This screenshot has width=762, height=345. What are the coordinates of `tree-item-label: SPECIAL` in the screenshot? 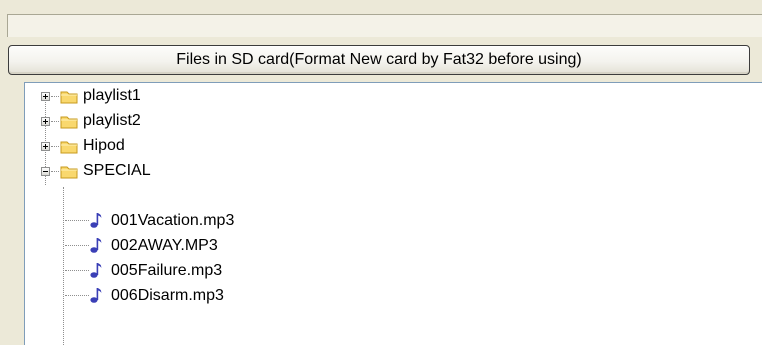 It's located at (117, 170).